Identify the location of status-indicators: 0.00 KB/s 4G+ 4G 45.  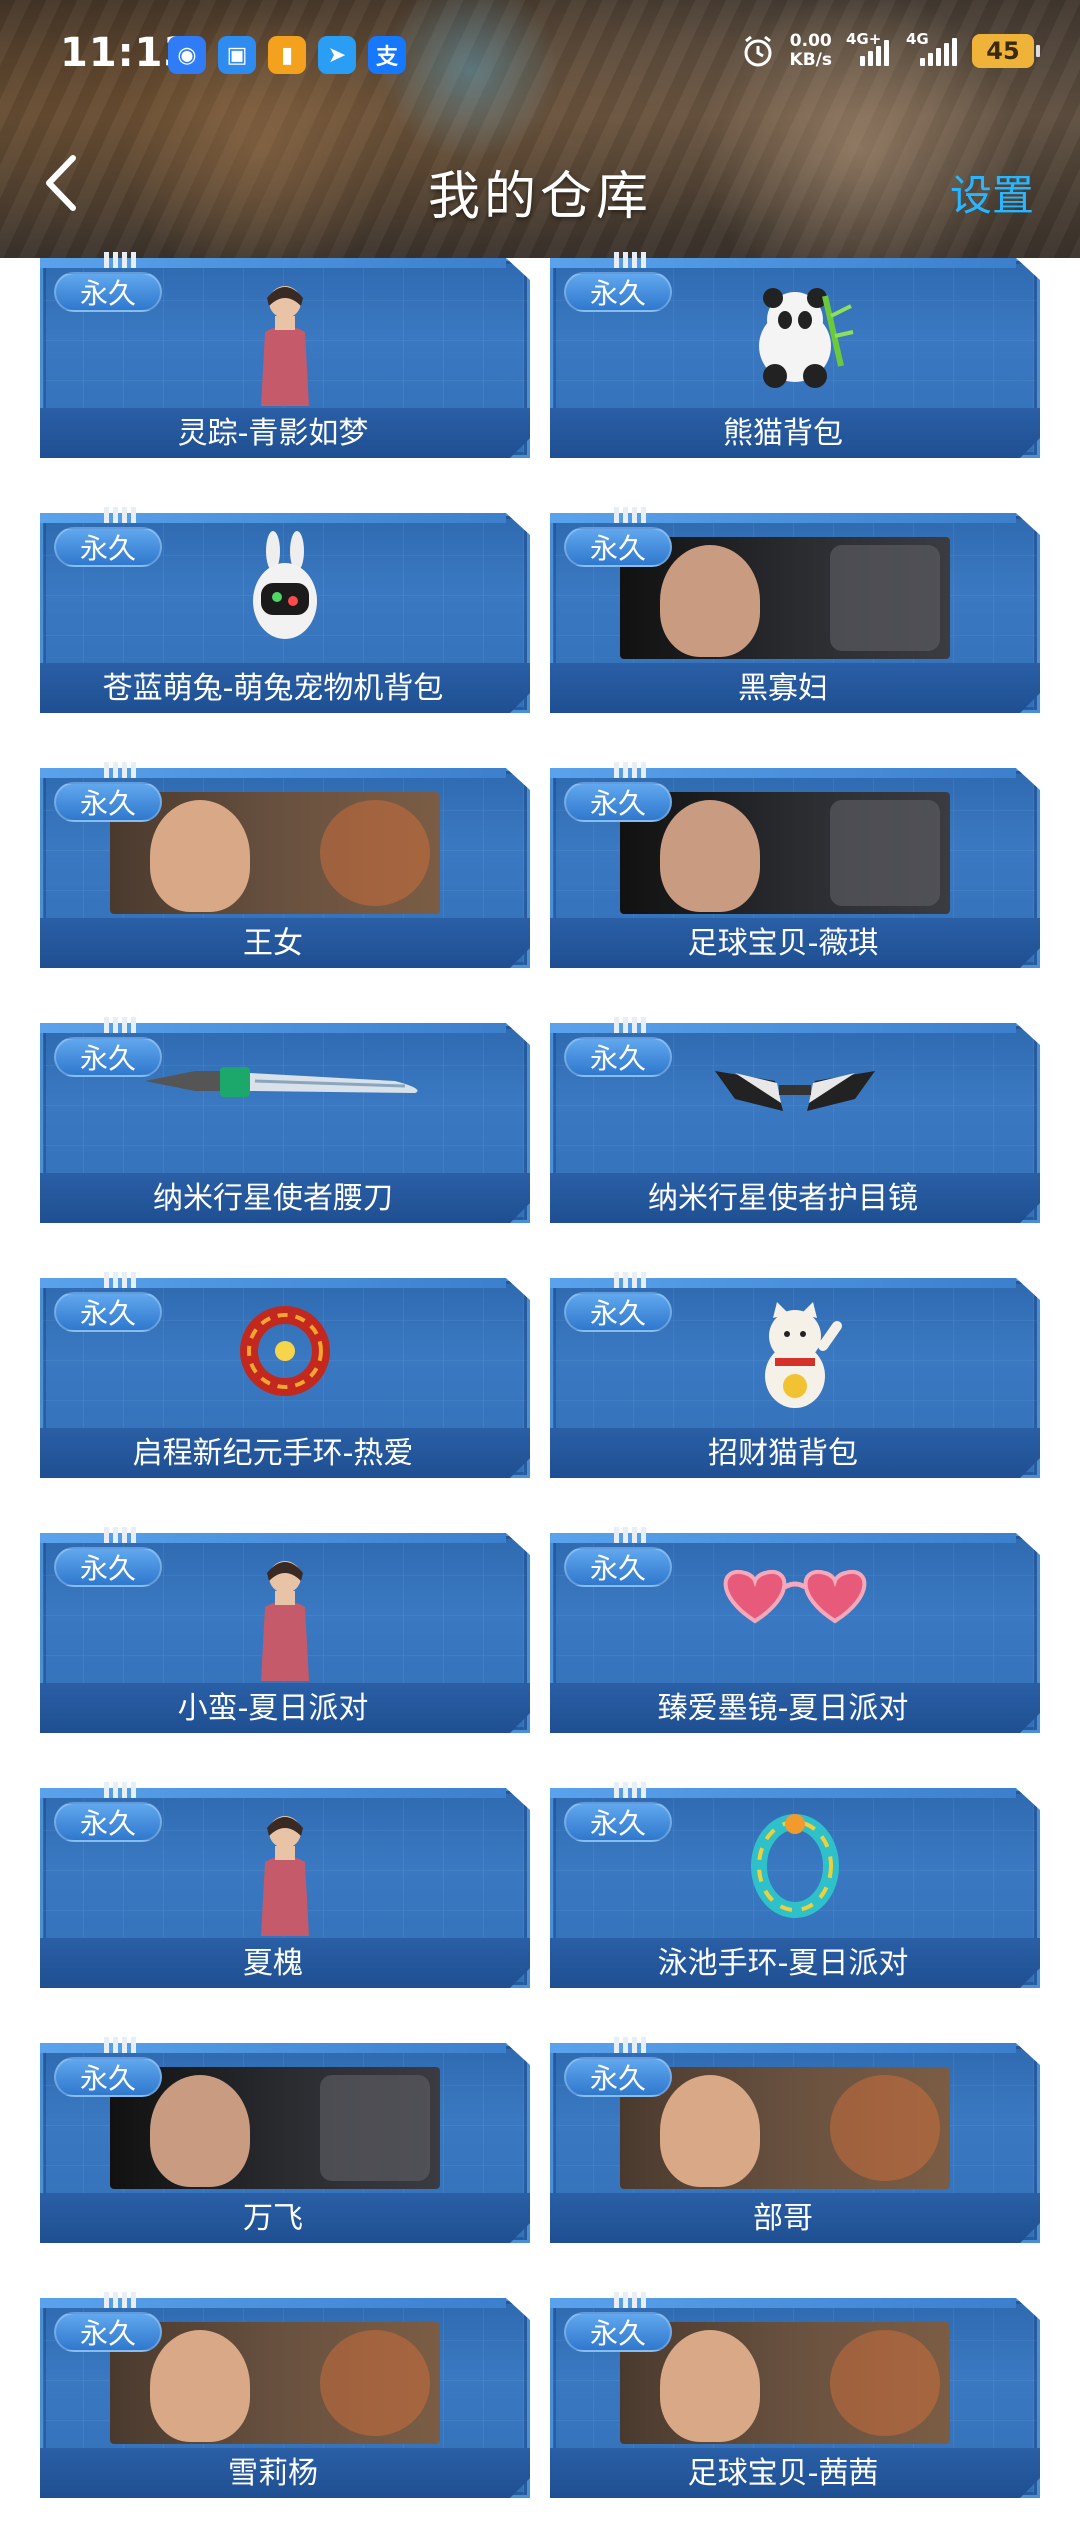
(890, 50).